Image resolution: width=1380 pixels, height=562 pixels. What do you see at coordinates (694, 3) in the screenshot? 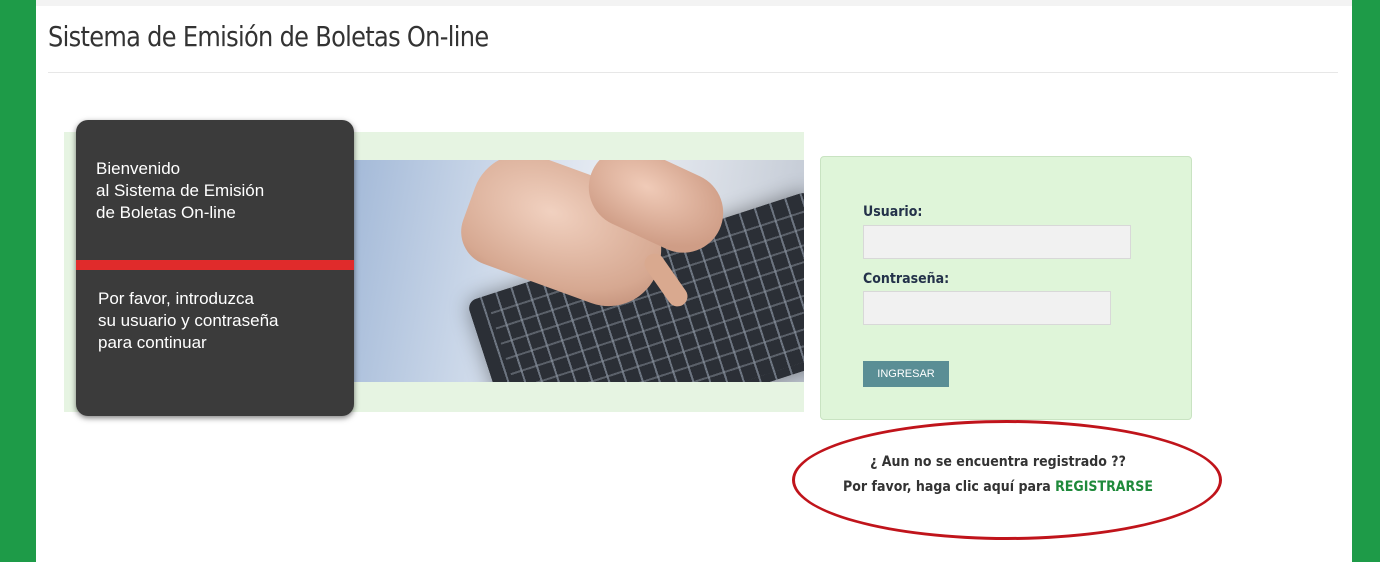
I see `top-strip` at bounding box center [694, 3].